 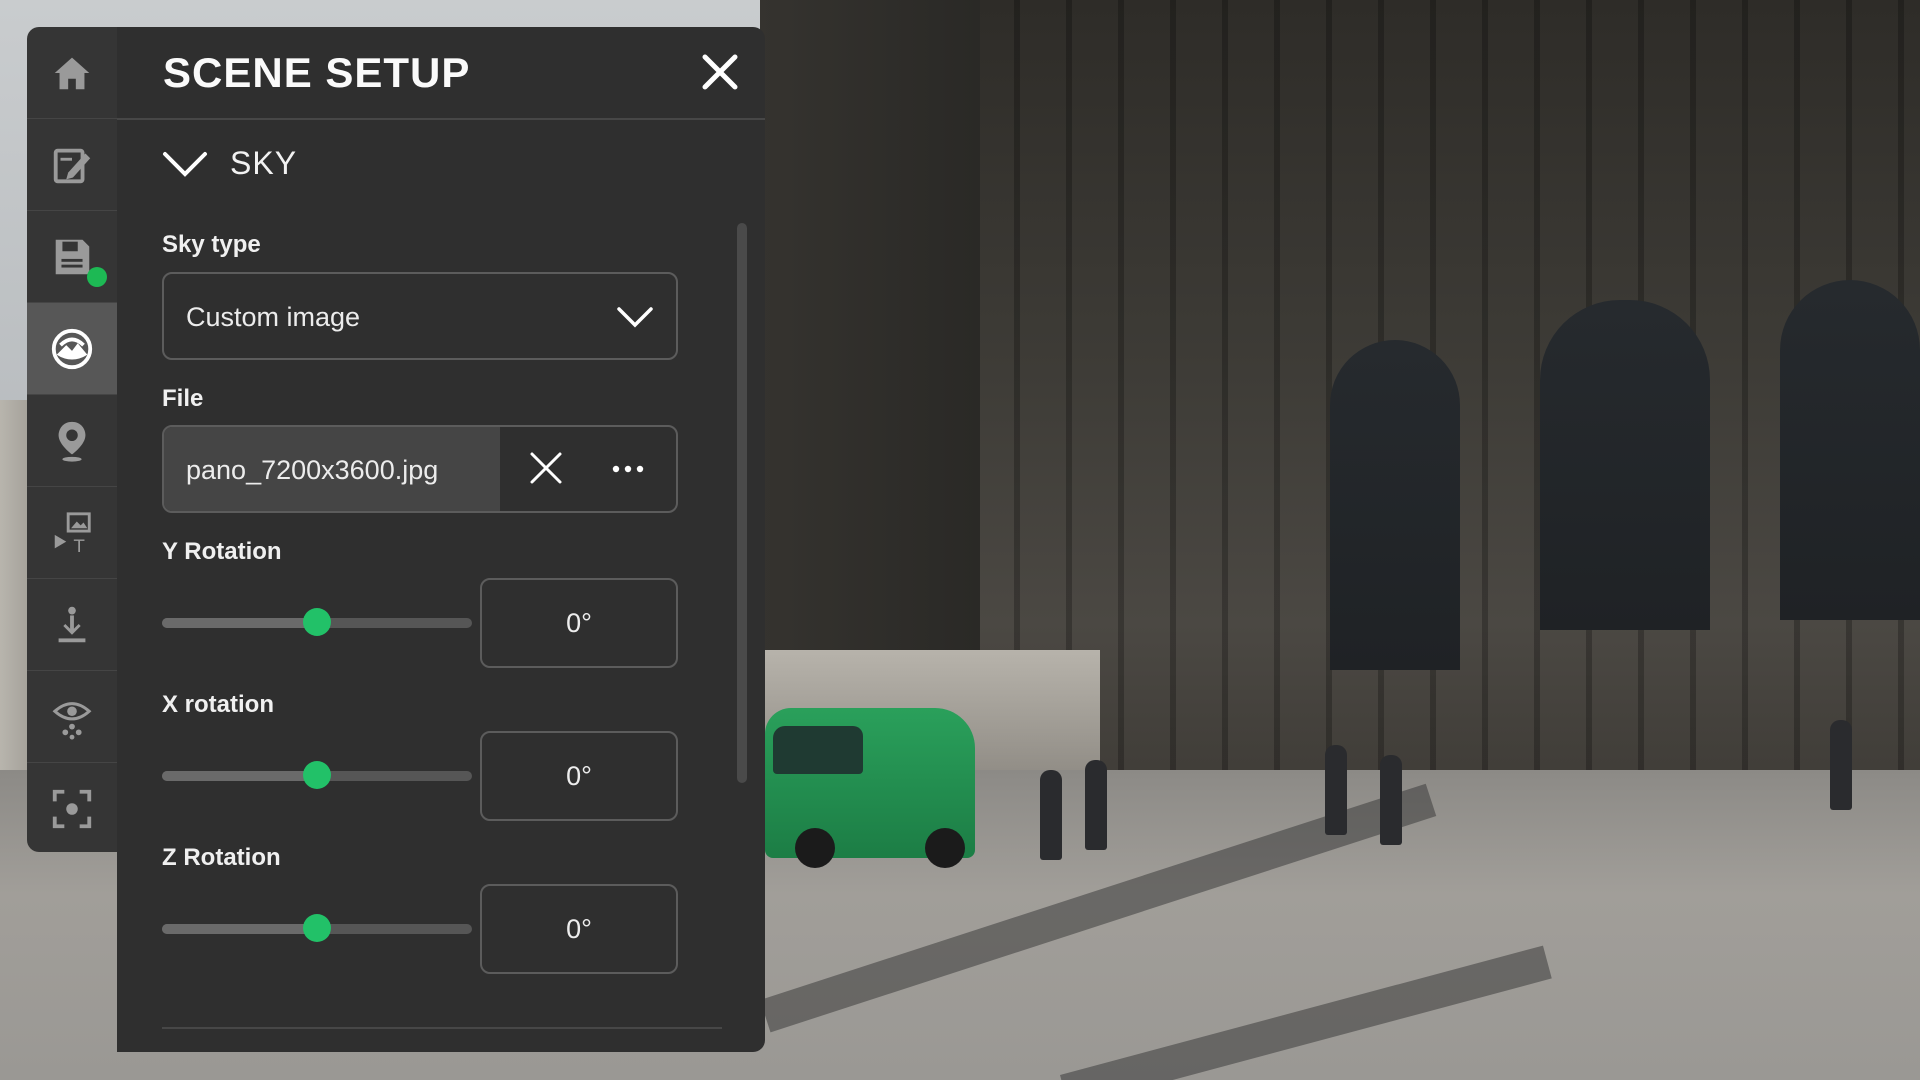 What do you see at coordinates (317, 72) in the screenshot?
I see `panel-title: SCENE SETUP` at bounding box center [317, 72].